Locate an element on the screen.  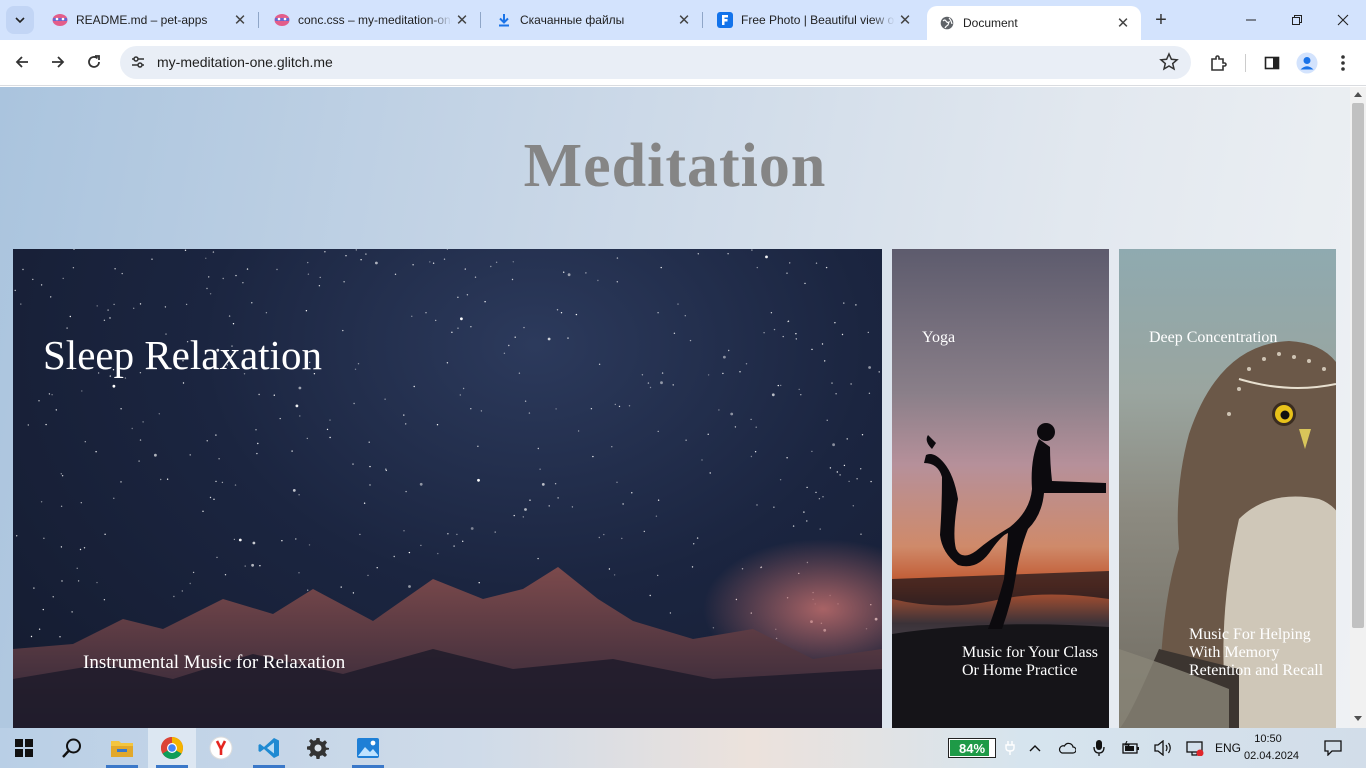
gear-icon is located at coordinates (318, 748).